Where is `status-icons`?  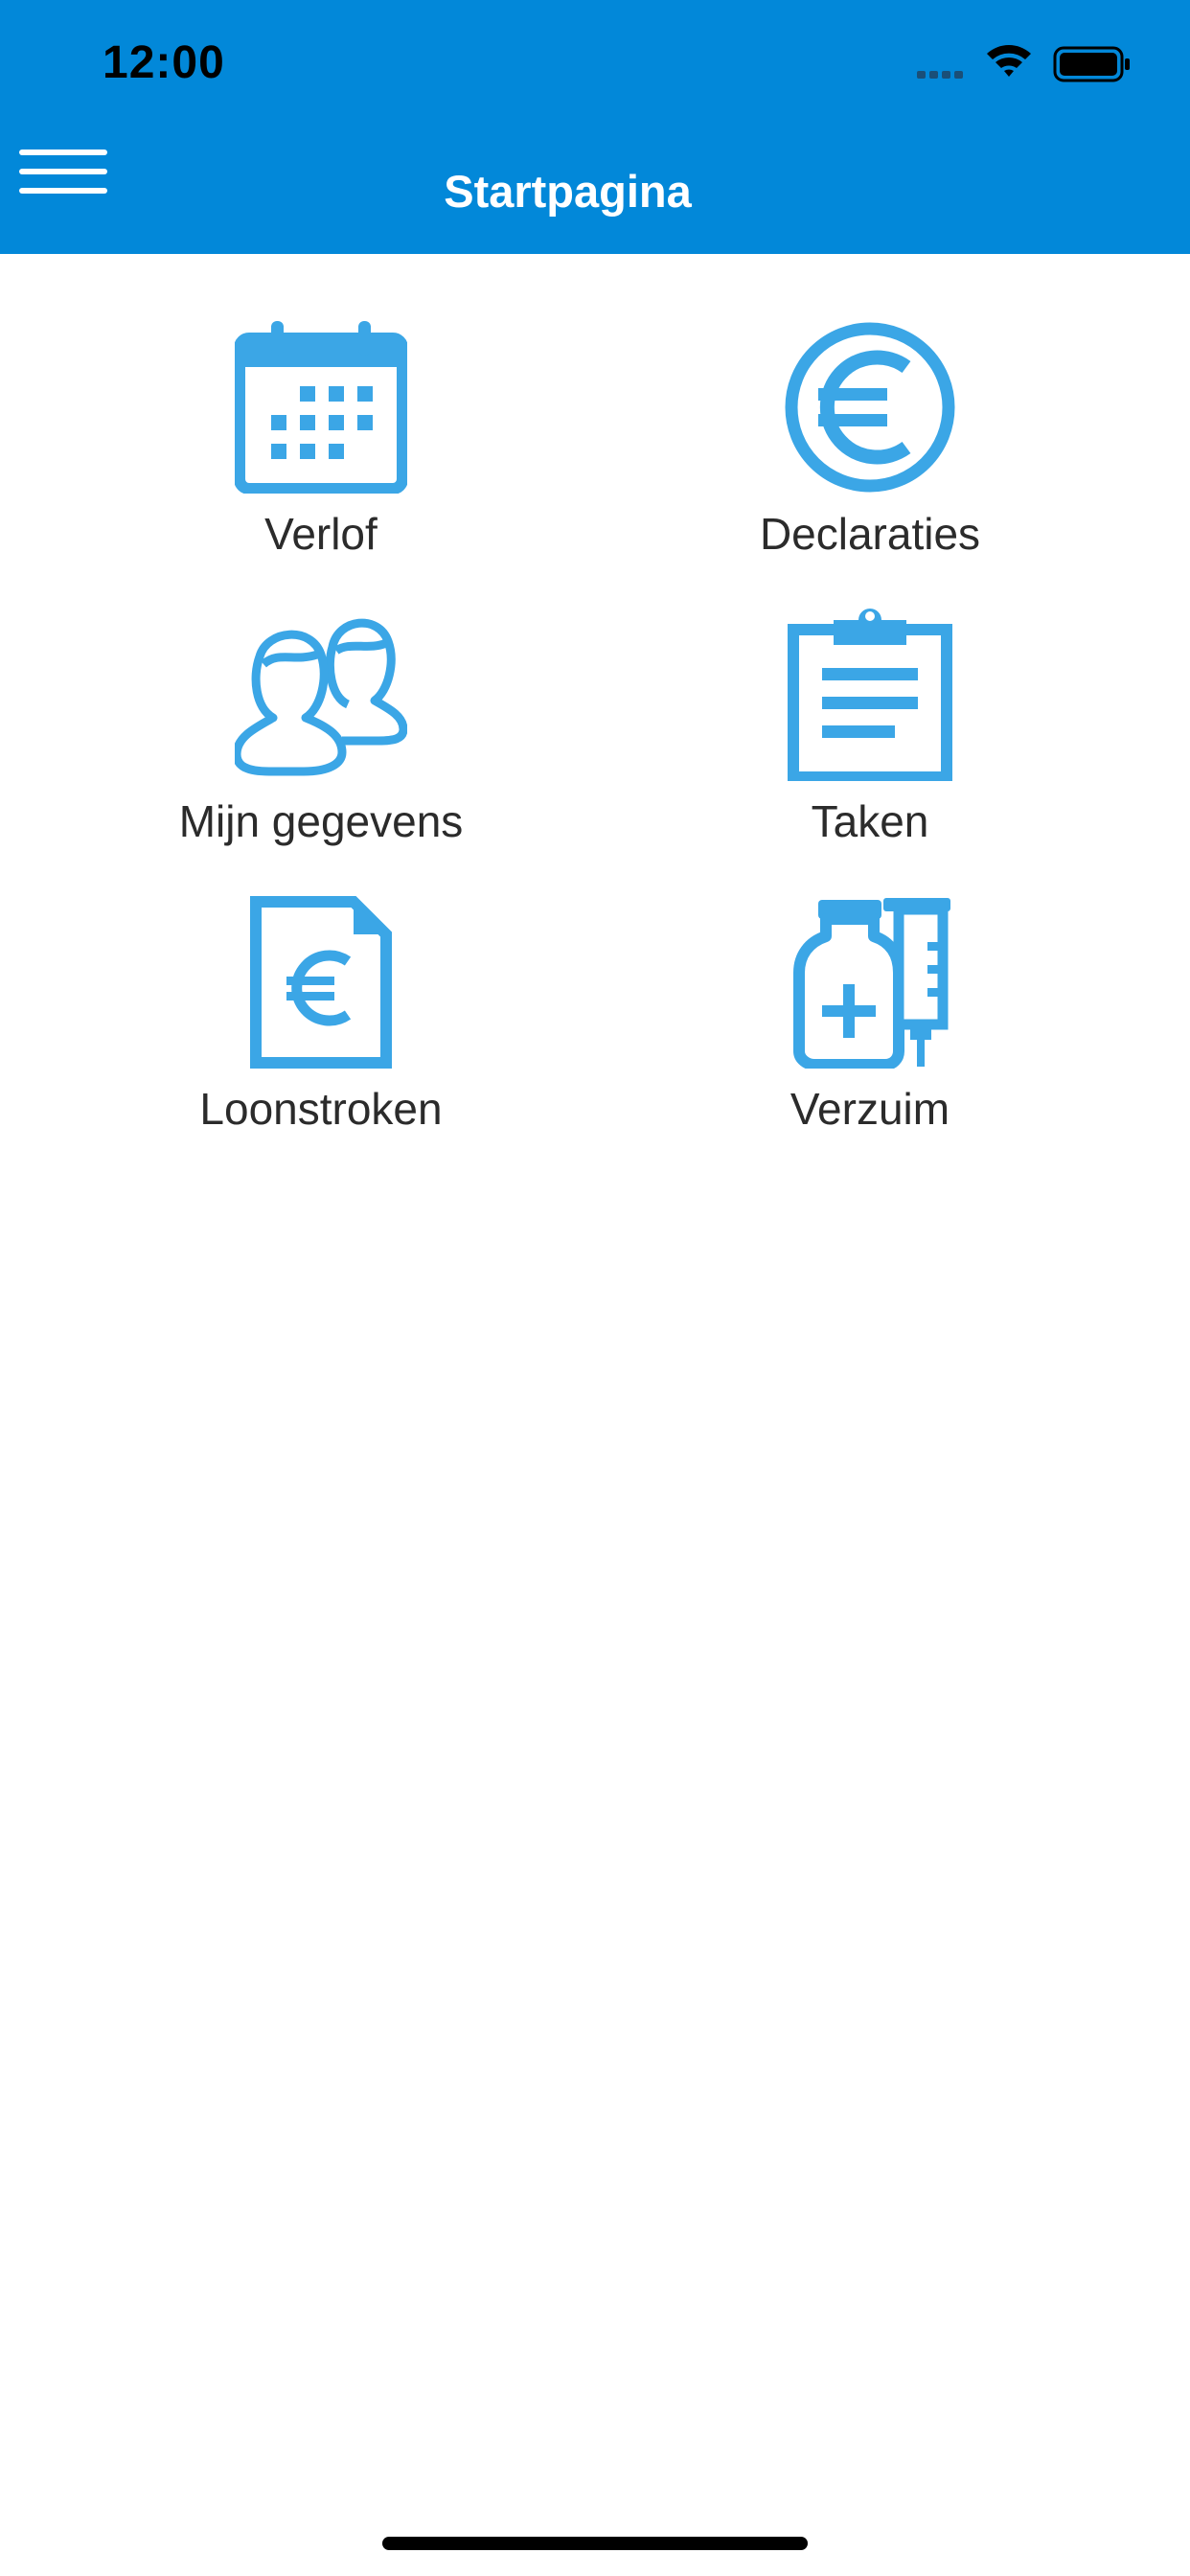 status-icons is located at coordinates (1023, 63).